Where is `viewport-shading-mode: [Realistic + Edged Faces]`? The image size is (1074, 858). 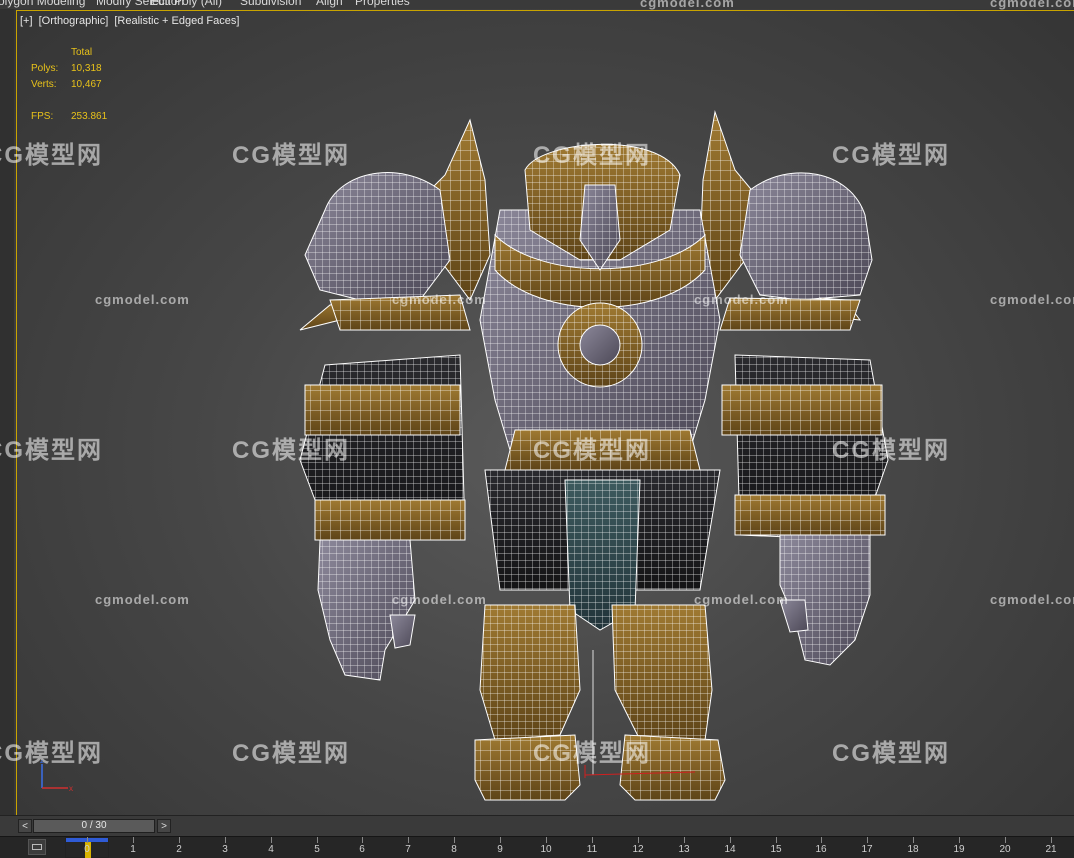 viewport-shading-mode: [Realistic + Edged Faces] is located at coordinates (176, 21).